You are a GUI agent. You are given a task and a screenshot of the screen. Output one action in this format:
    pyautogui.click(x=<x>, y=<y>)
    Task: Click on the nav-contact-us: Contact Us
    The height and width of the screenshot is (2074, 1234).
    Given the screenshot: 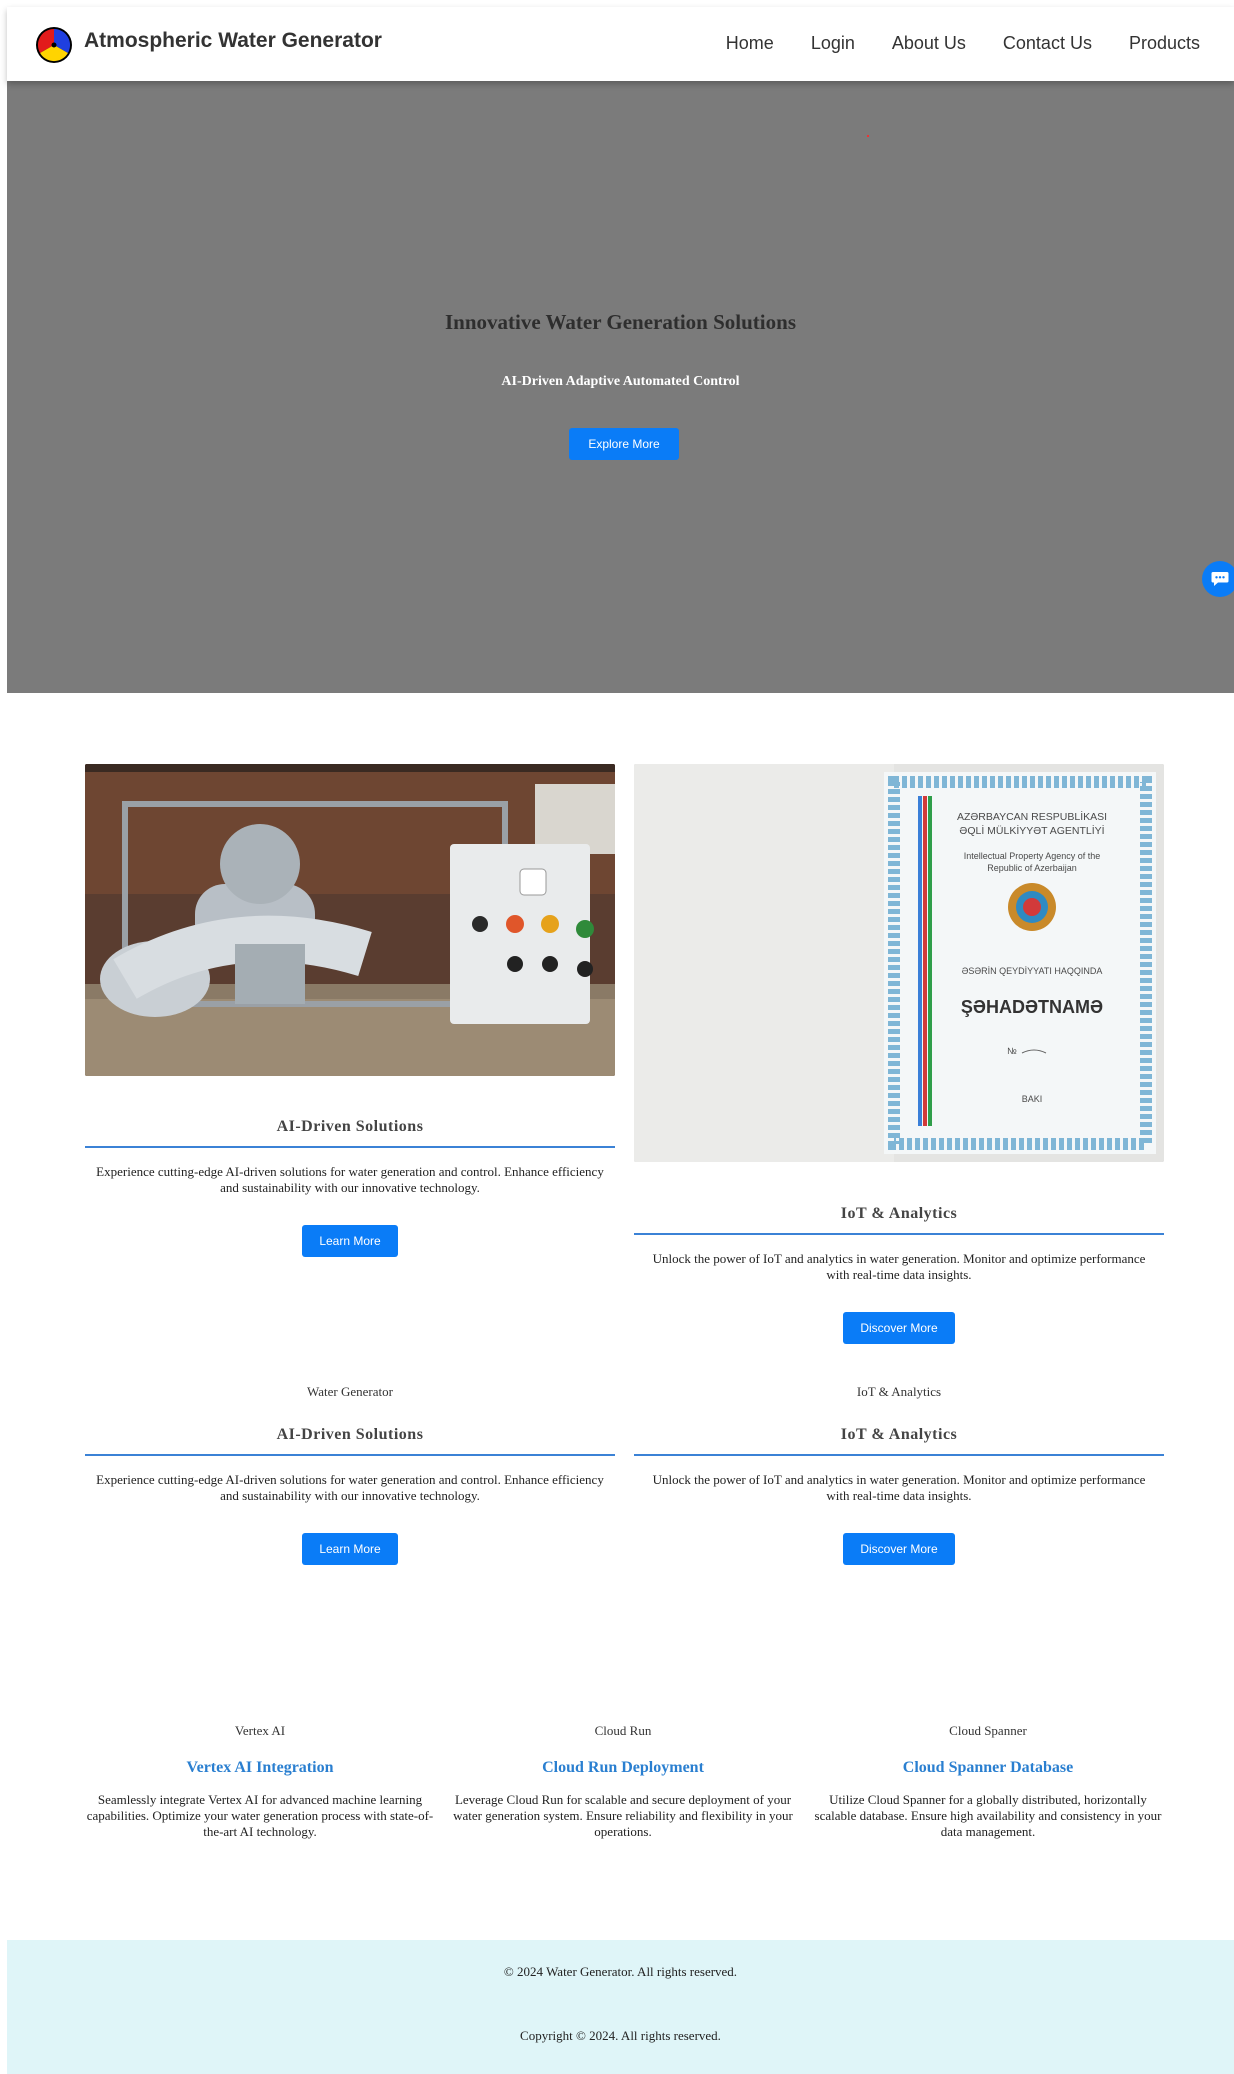 What is the action you would take?
    pyautogui.click(x=1047, y=43)
    